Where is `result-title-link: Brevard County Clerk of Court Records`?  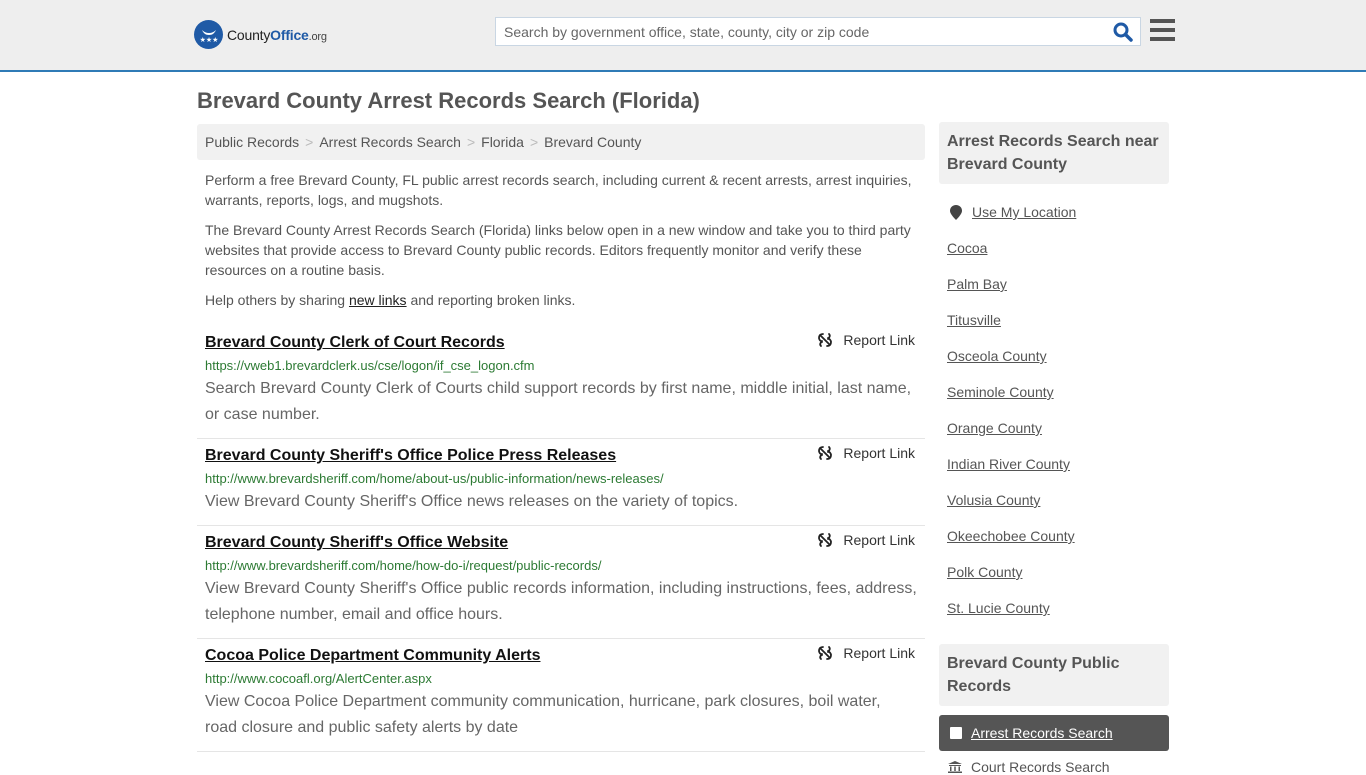
result-title-link: Brevard County Clerk of Court Records is located at coordinates (355, 343).